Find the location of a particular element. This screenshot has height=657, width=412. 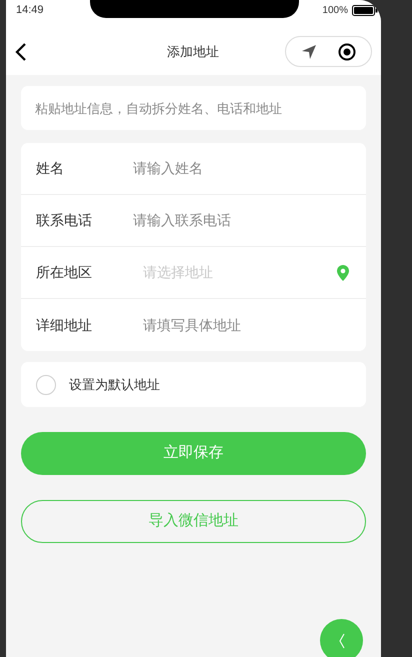

import-wechat-address-button: 导入微信地址 is located at coordinates (193, 521).